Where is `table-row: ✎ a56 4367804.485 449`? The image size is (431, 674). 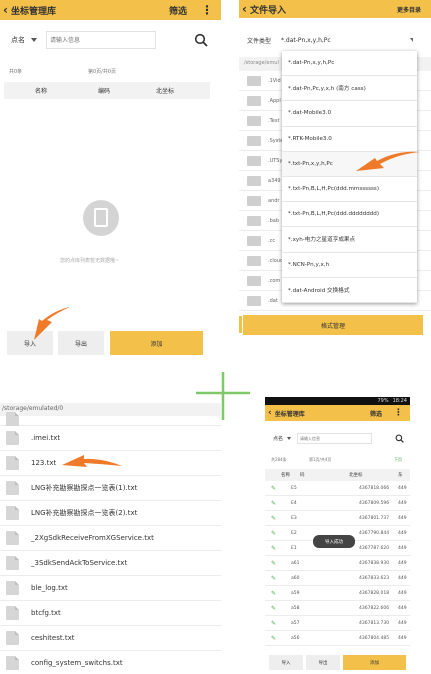 table-row: ✎ a56 4367804.485 449 is located at coordinates (337, 638).